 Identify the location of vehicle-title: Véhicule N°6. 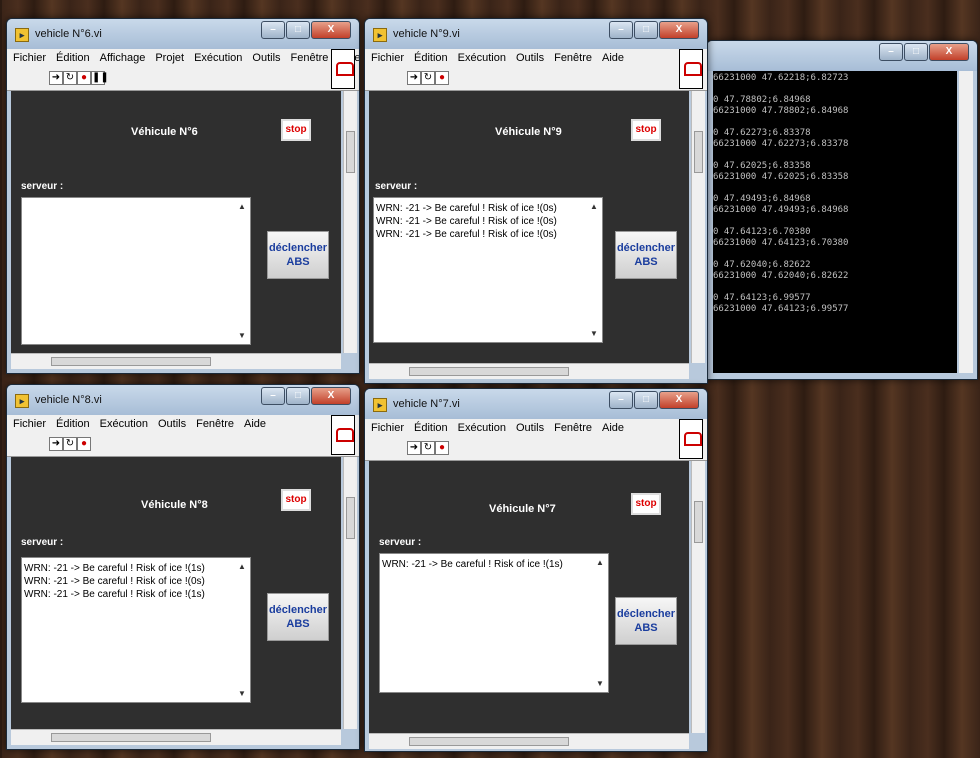
(164, 132).